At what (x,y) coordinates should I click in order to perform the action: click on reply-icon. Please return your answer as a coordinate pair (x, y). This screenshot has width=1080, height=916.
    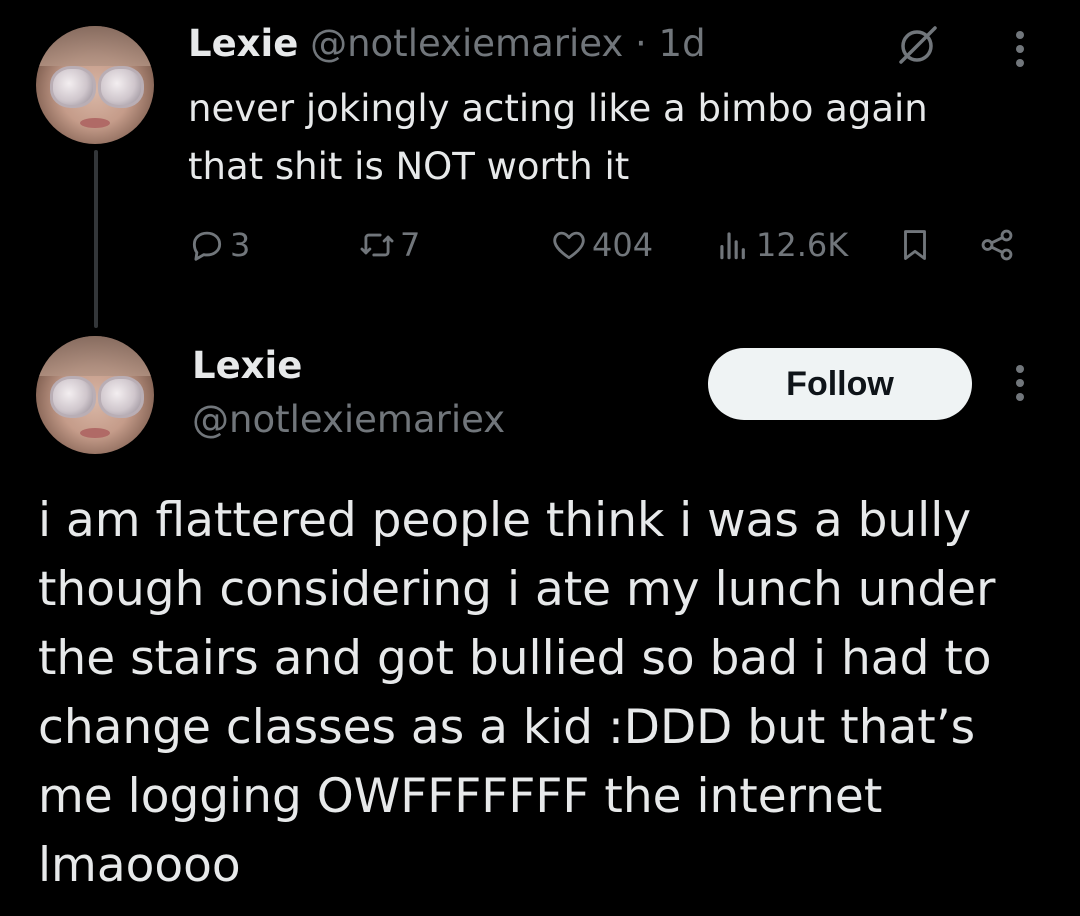
    Looking at the image, I should click on (207, 246).